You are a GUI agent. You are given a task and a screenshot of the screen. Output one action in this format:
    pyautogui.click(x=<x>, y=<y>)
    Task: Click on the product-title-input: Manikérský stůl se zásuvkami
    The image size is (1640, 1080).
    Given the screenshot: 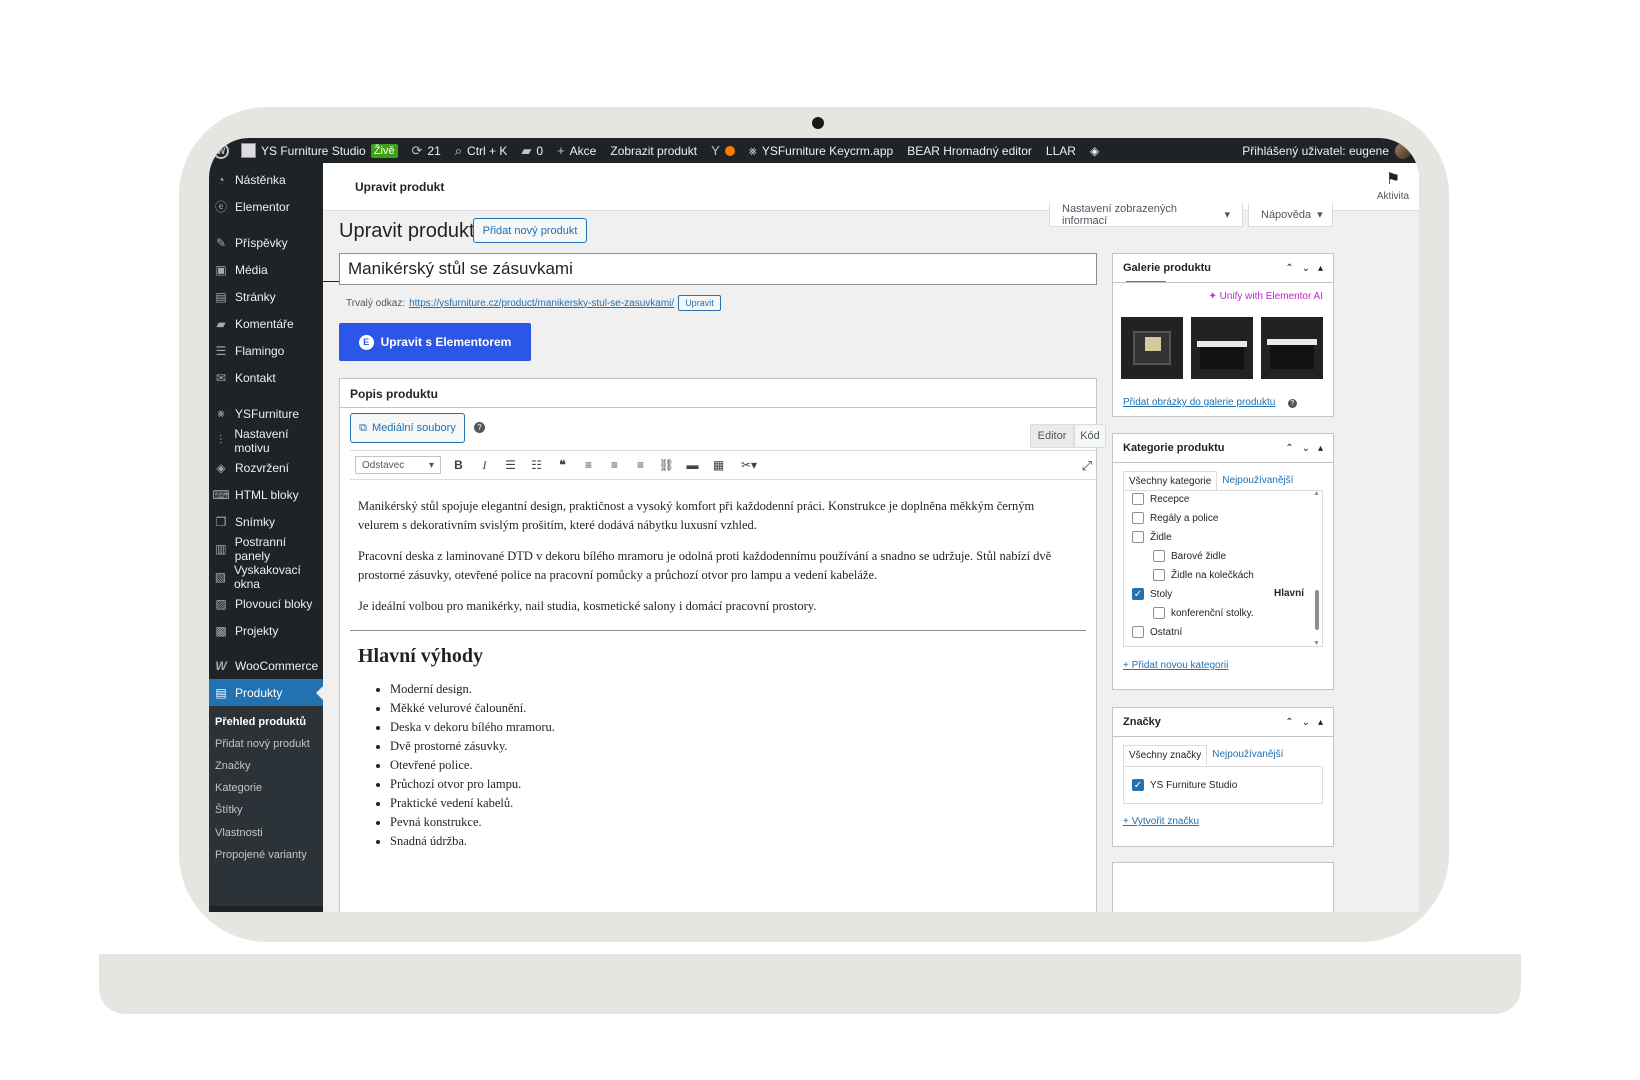 What is the action you would take?
    pyautogui.click(x=718, y=269)
    